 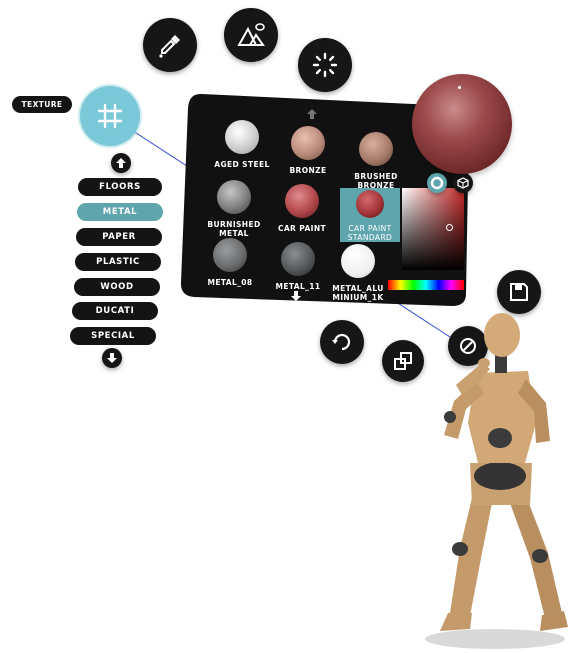 I want to click on cube-icon, so click(x=463, y=183).